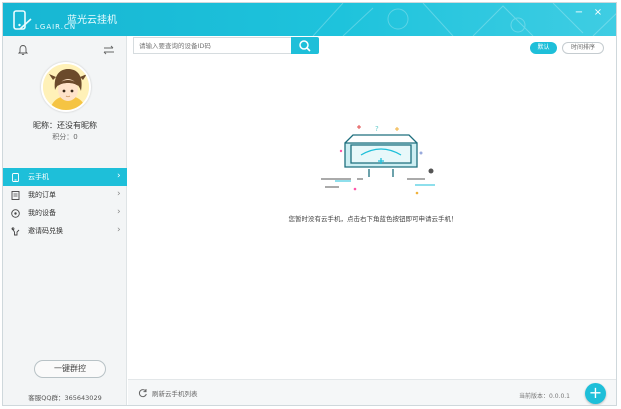 The image size is (621, 409). What do you see at coordinates (598, 13) in the screenshot?
I see `close-button: ×` at bounding box center [598, 13].